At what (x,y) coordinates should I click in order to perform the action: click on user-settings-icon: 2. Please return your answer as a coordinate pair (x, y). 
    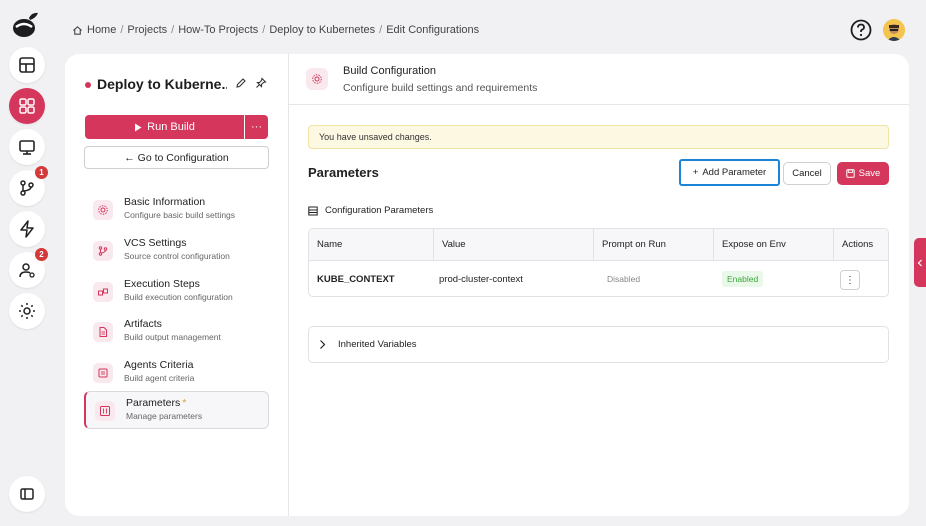
    Looking at the image, I should click on (28, 268).